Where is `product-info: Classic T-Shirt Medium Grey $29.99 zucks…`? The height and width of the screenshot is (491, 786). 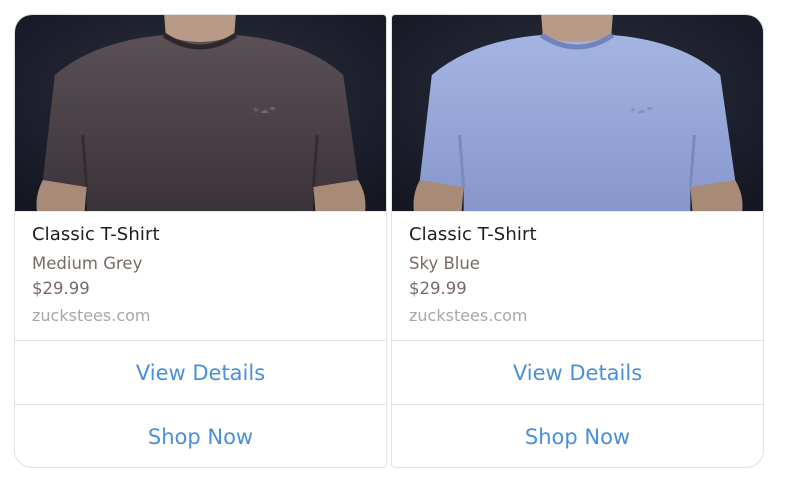 product-info: Classic T-Shirt Medium Grey $29.99 zucks… is located at coordinates (200, 275).